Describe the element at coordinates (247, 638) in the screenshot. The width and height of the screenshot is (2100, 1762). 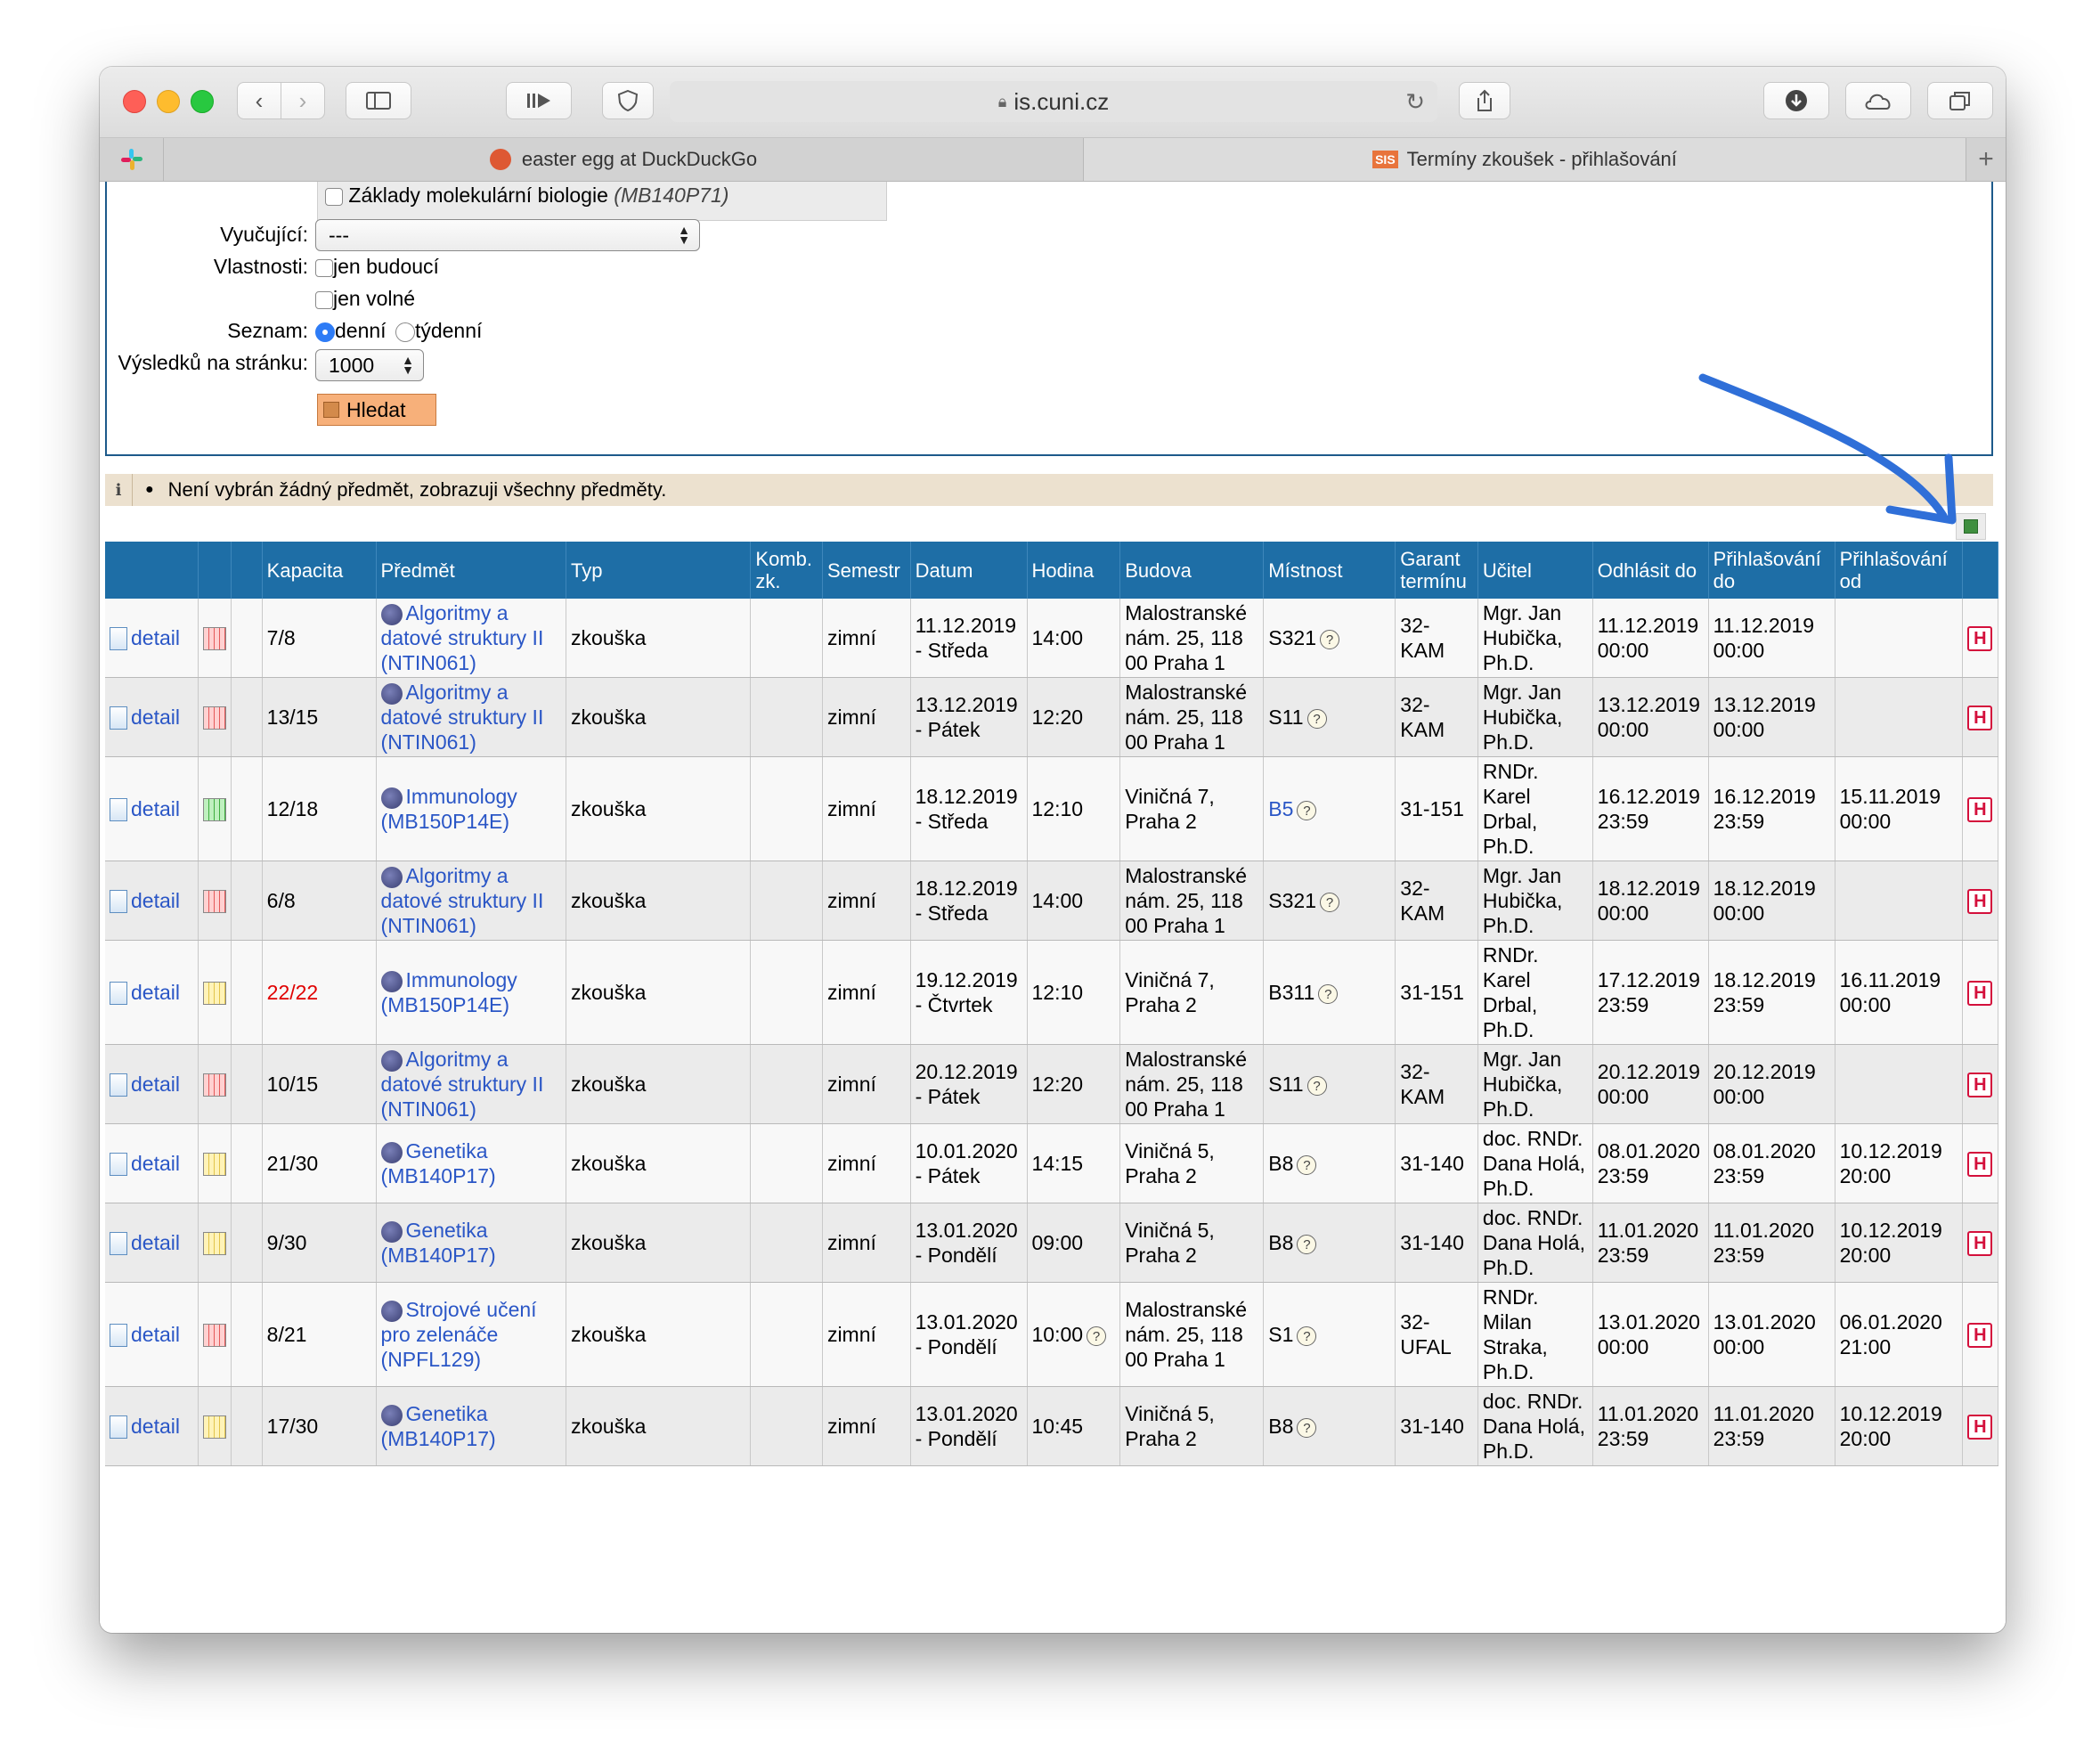
I see `blank-cell` at that location.